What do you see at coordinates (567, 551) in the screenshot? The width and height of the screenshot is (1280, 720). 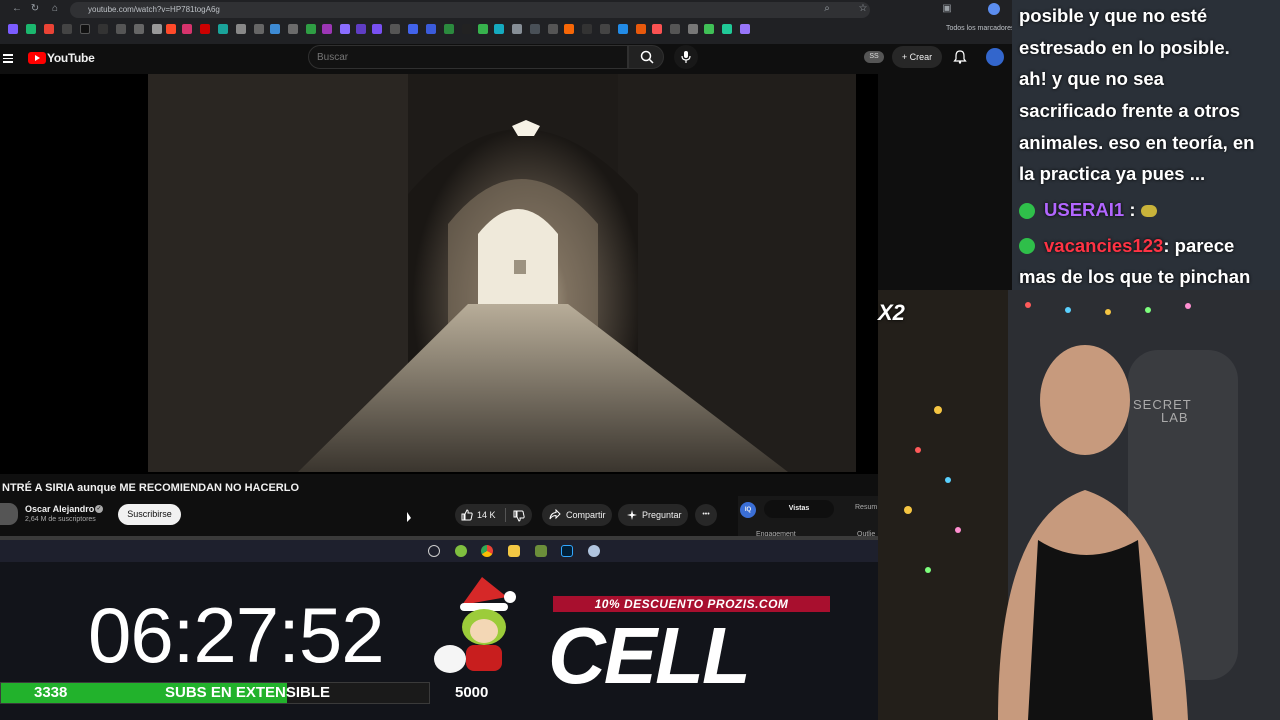 I see `photoshop-icon` at bounding box center [567, 551].